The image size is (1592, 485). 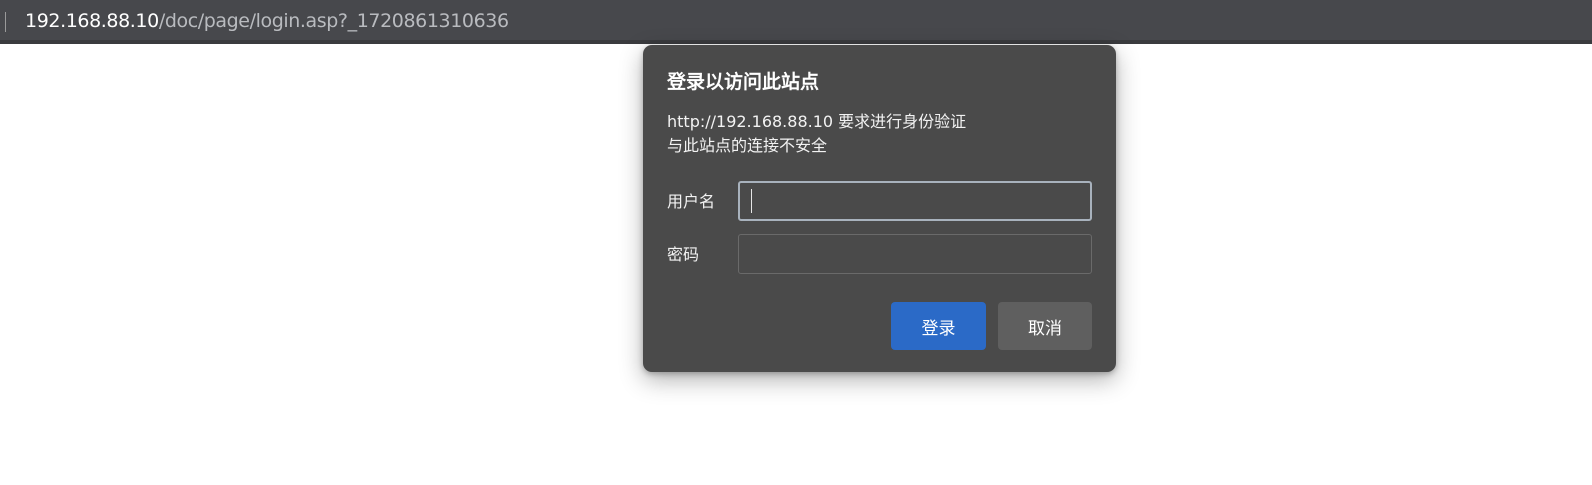 I want to click on password-input, so click(x=915, y=254).